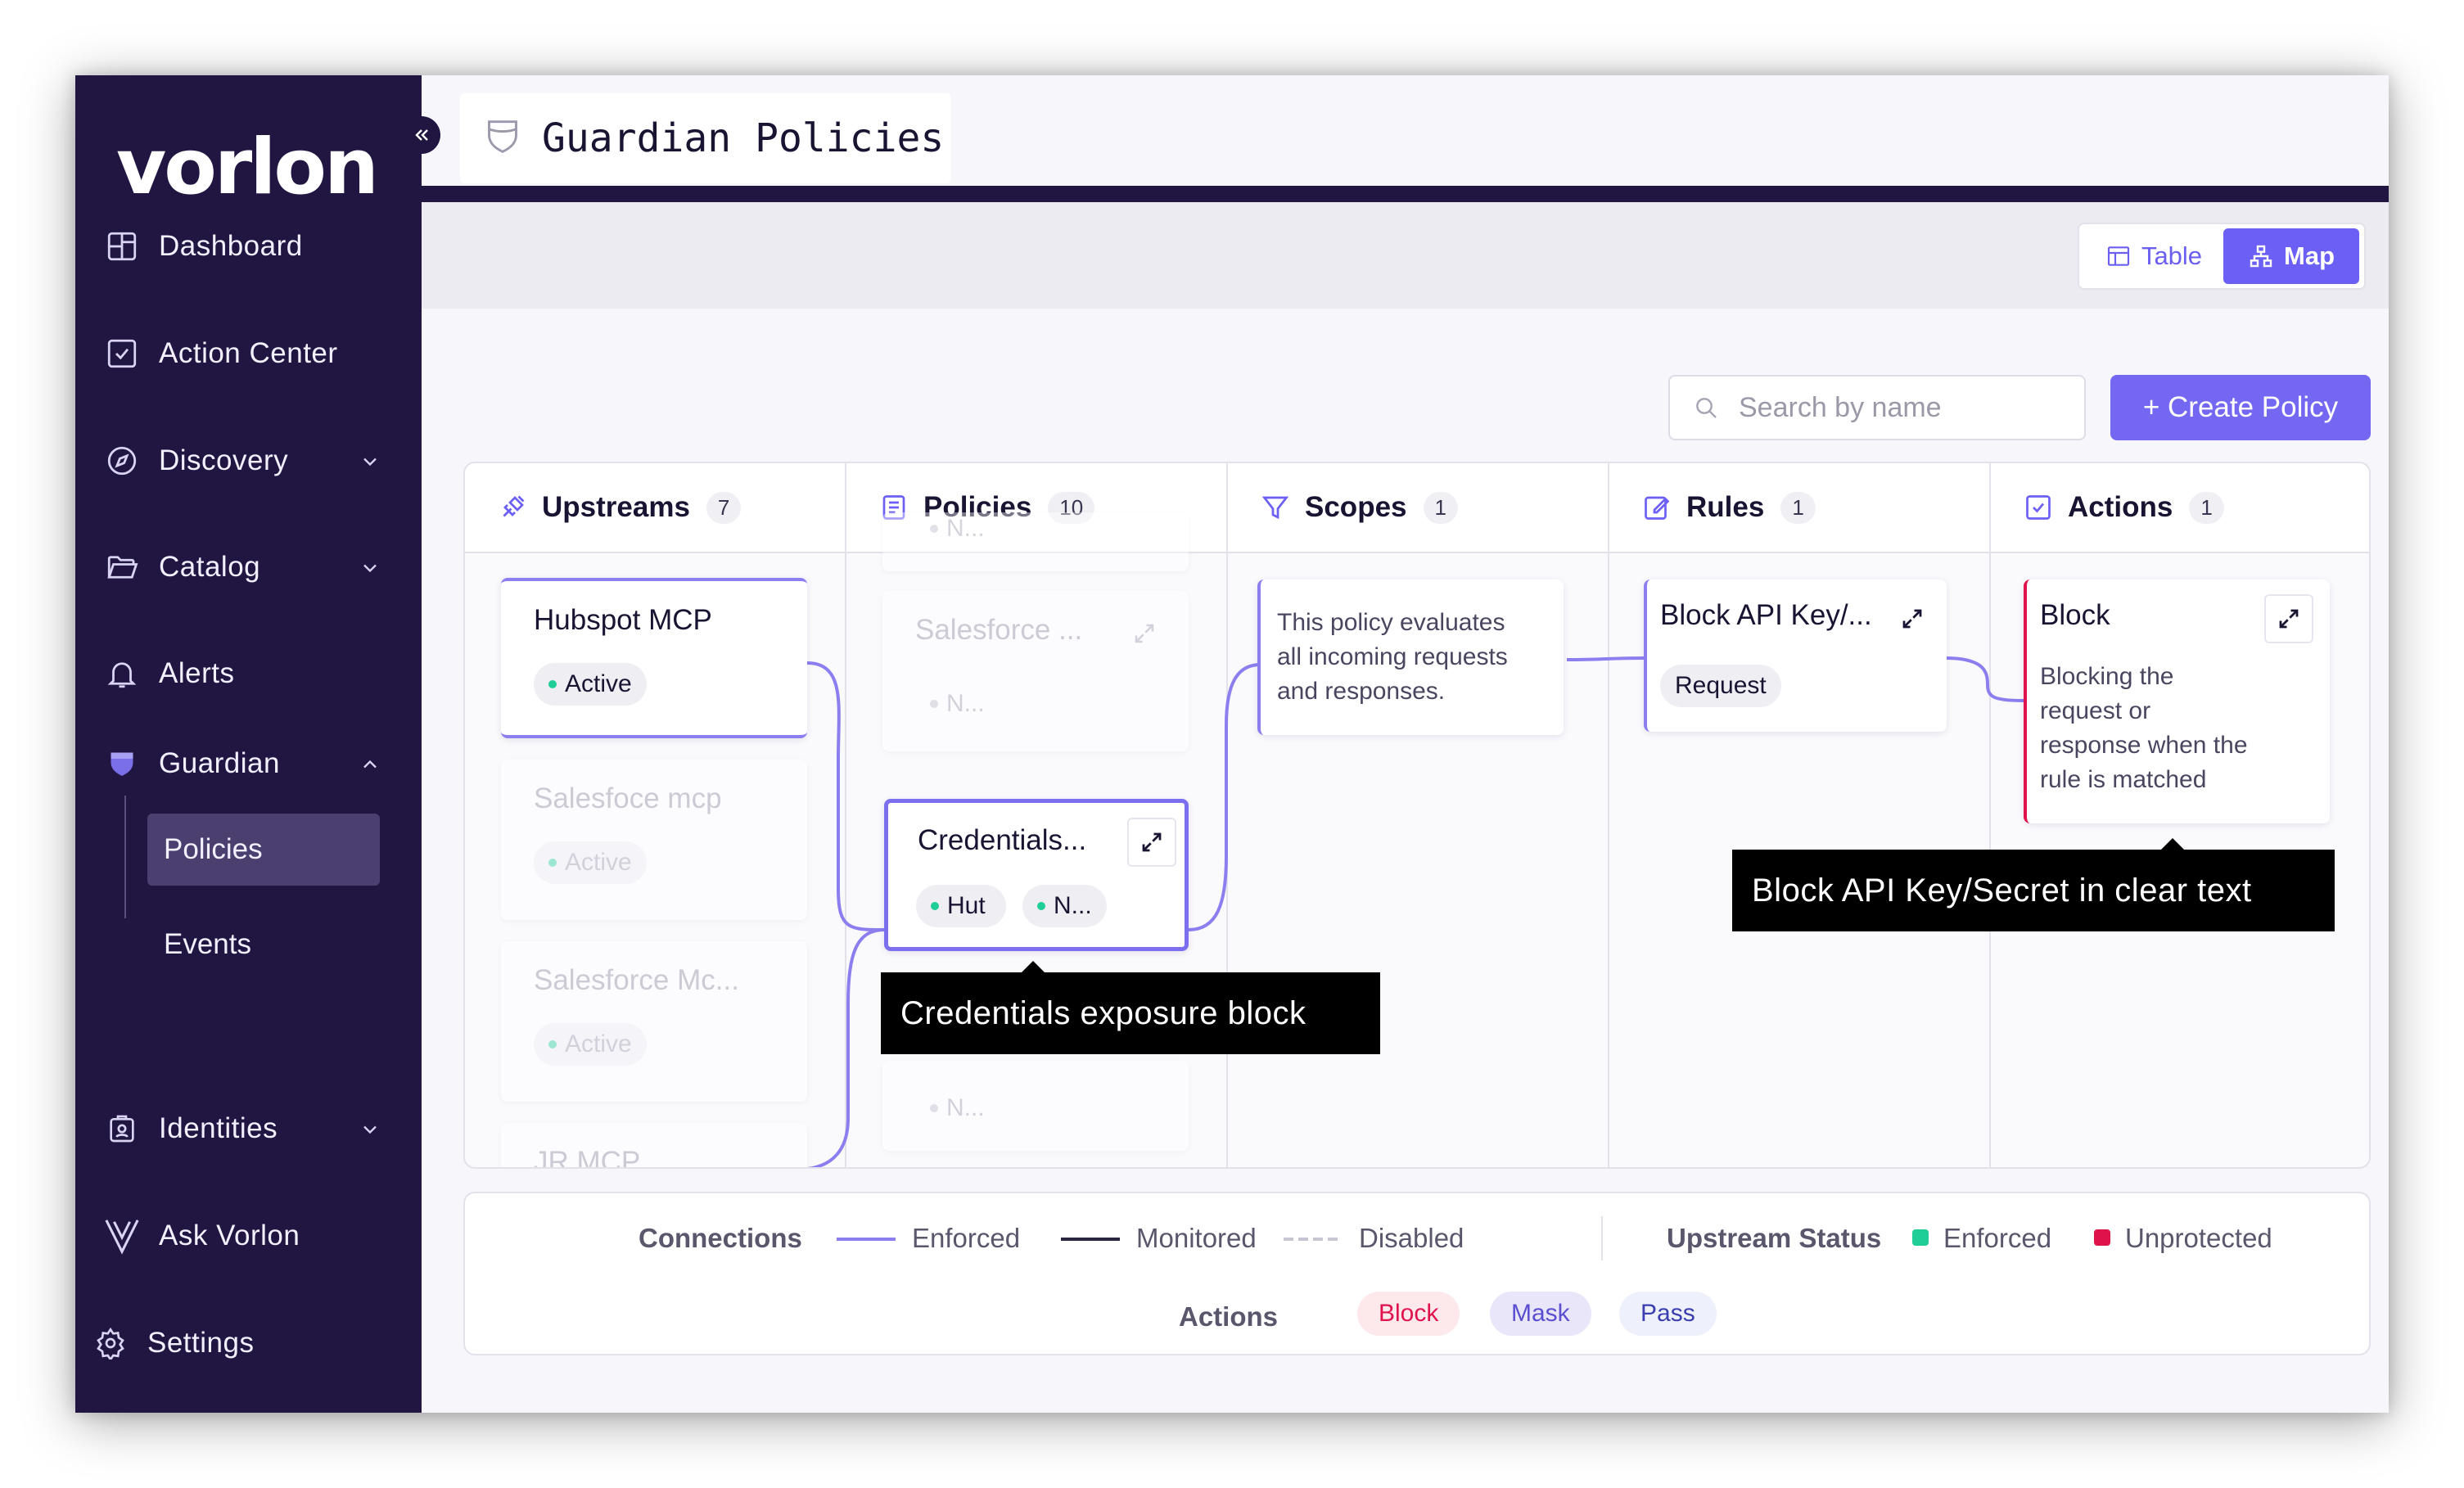 This screenshot has width=2464, height=1488. I want to click on description-line: and responses., so click(1361, 691).